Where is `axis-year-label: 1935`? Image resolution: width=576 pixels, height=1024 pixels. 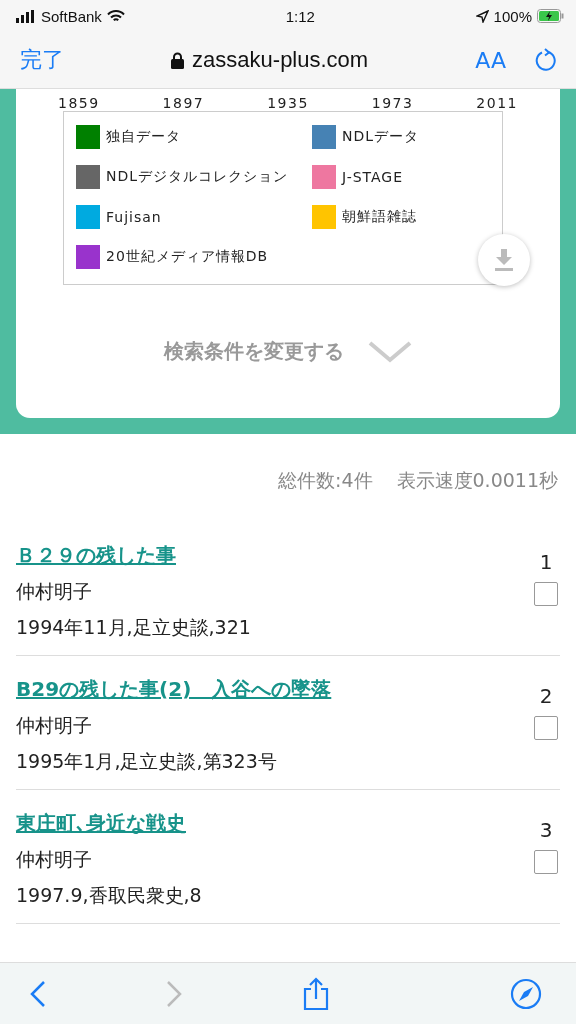
axis-year-label: 1935 is located at coordinates (288, 103).